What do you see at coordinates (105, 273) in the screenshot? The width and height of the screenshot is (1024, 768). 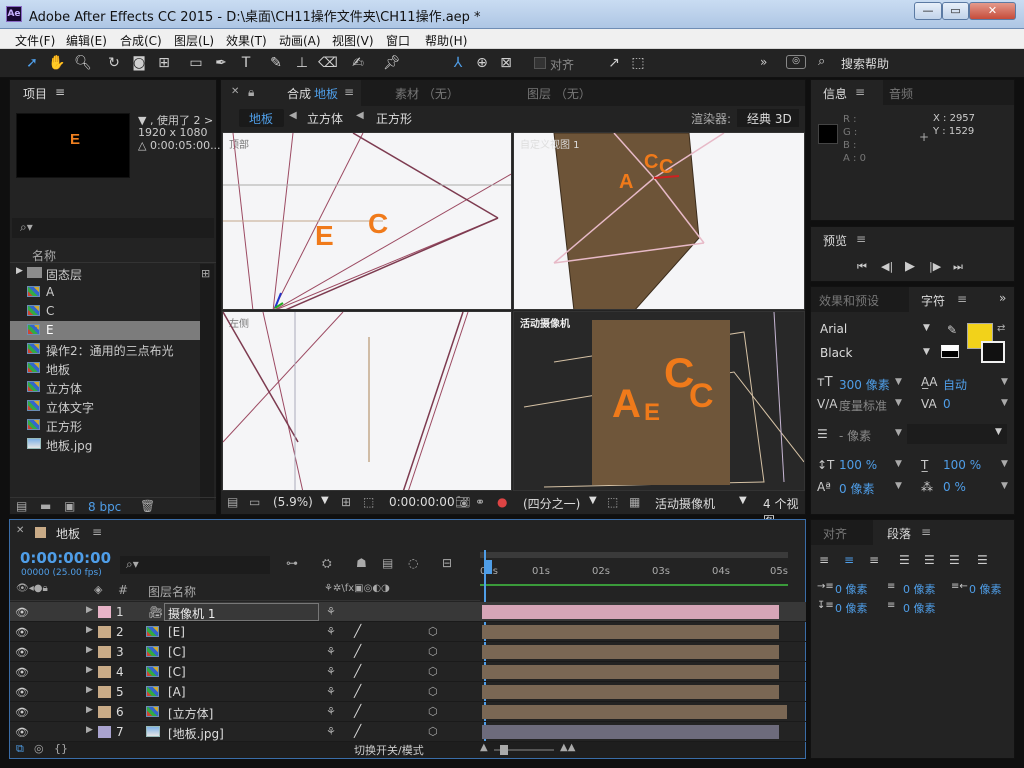 I see `list-item: ▶ 固态层` at bounding box center [105, 273].